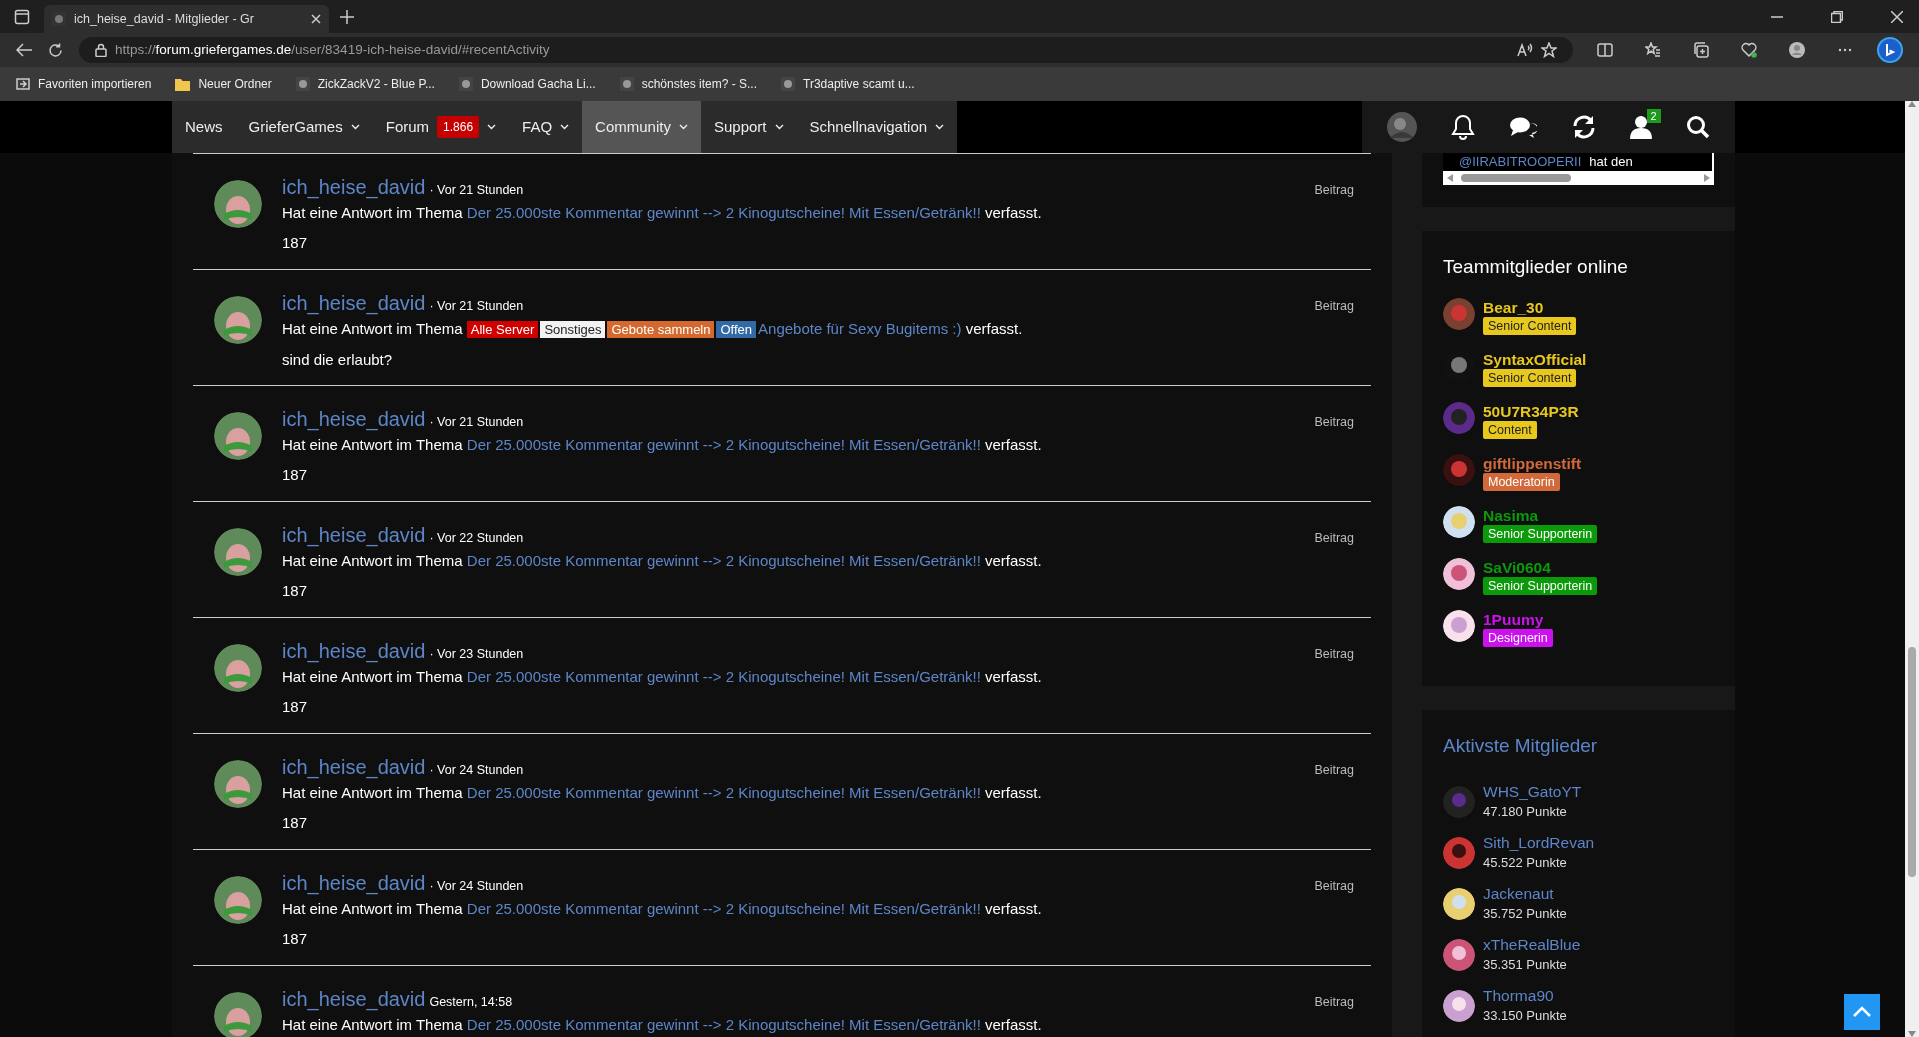 This screenshot has height=1037, width=1919. What do you see at coordinates (1513, 619) in the screenshot?
I see `member-name: 1Puumy` at bounding box center [1513, 619].